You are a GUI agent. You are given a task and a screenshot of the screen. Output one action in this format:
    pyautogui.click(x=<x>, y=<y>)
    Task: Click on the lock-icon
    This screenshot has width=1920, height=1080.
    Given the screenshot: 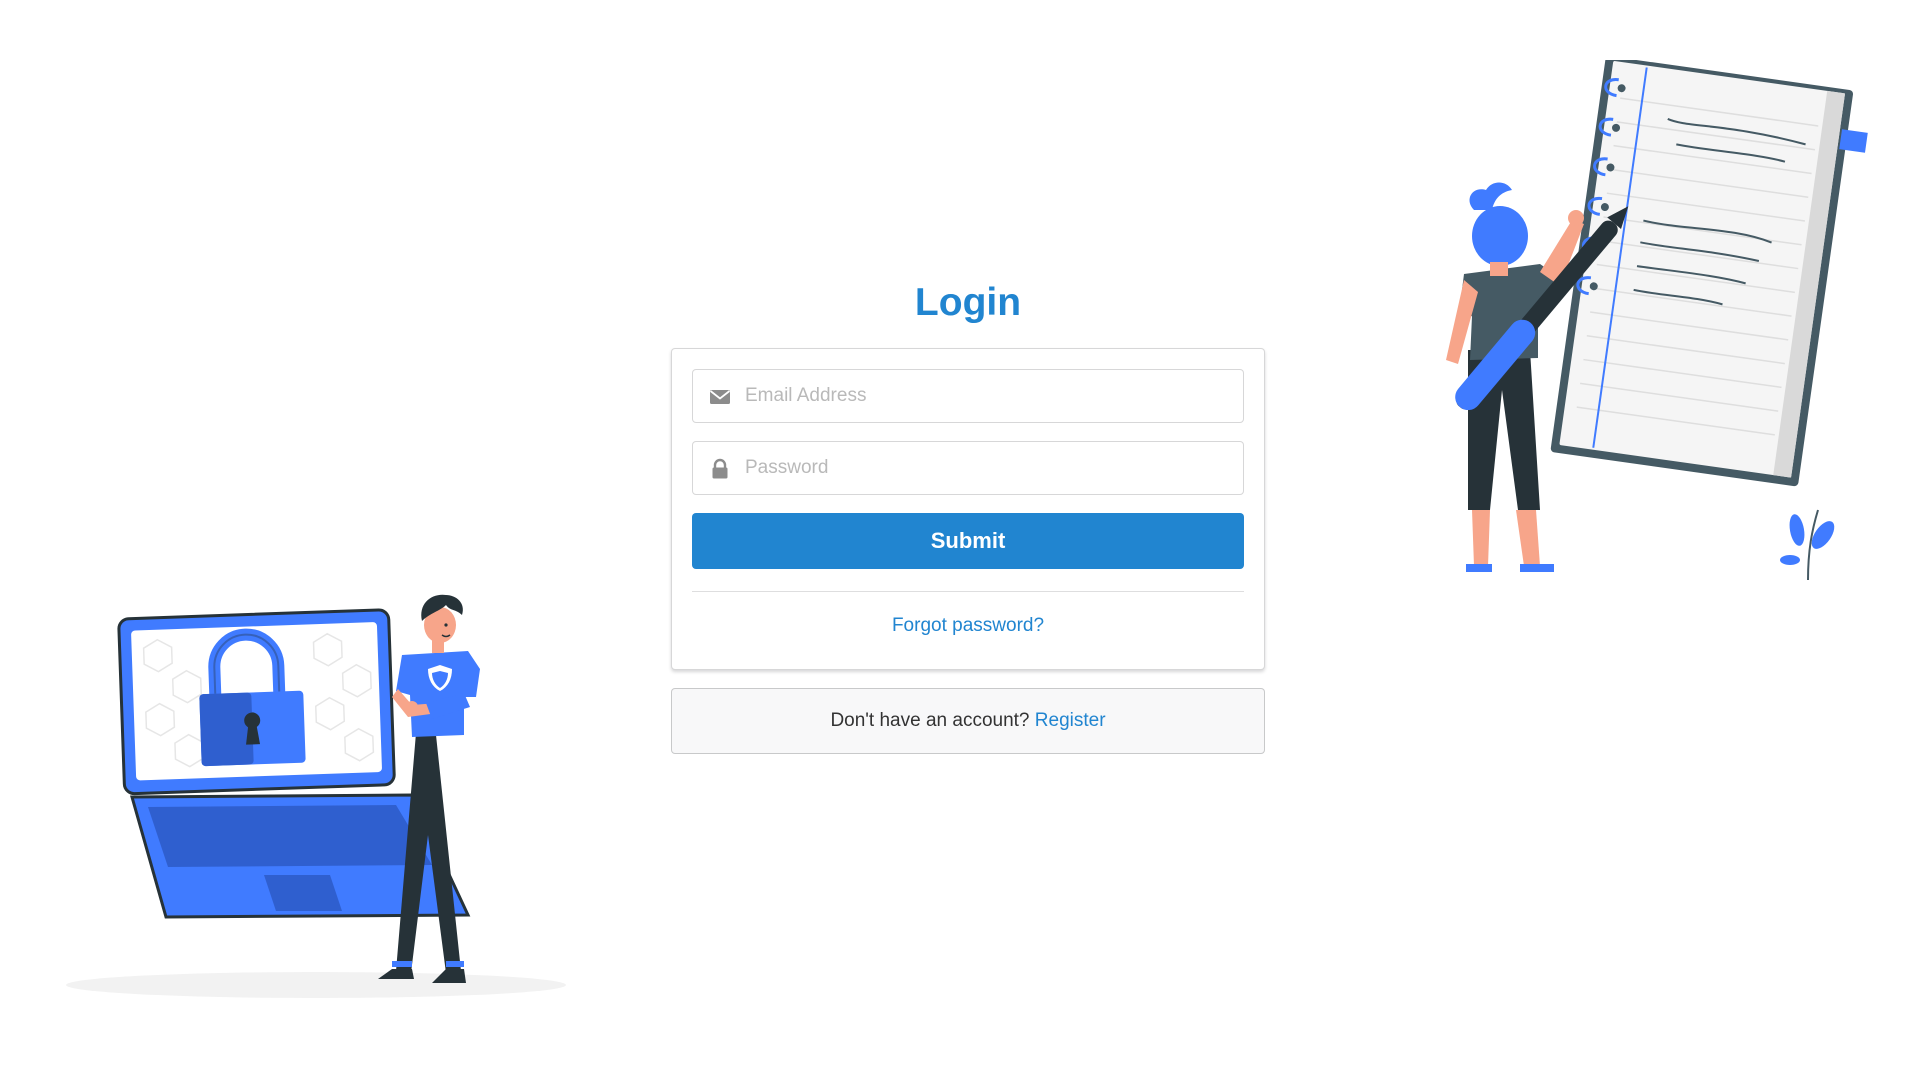 What is the action you would take?
    pyautogui.click(x=720, y=468)
    